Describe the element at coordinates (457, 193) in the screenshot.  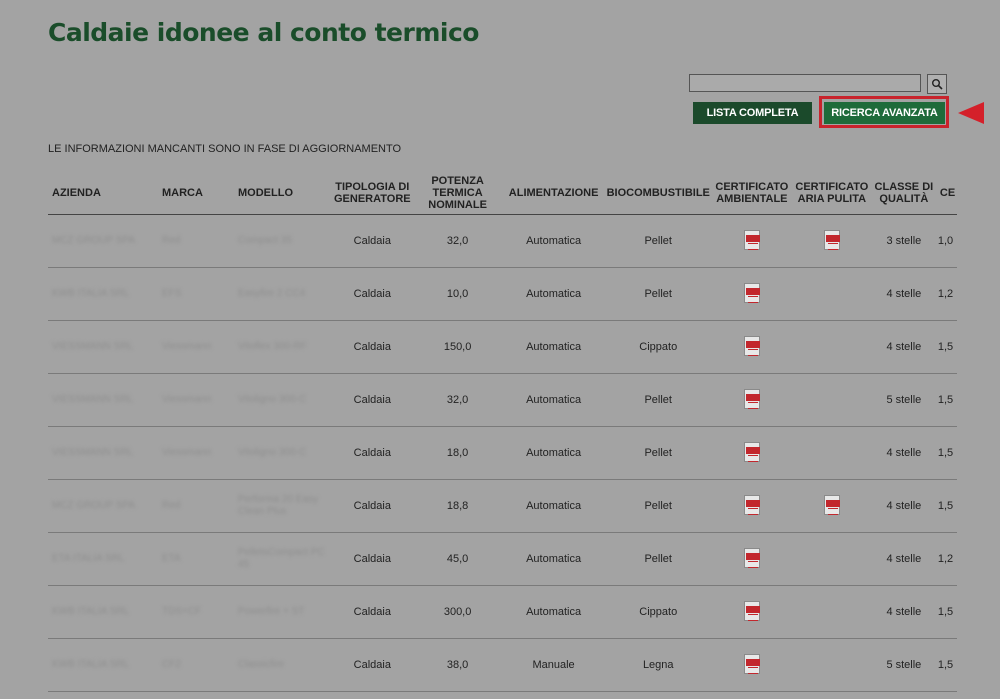
I see `header-potenza: POTENZA TERMICA NOMINALE` at that location.